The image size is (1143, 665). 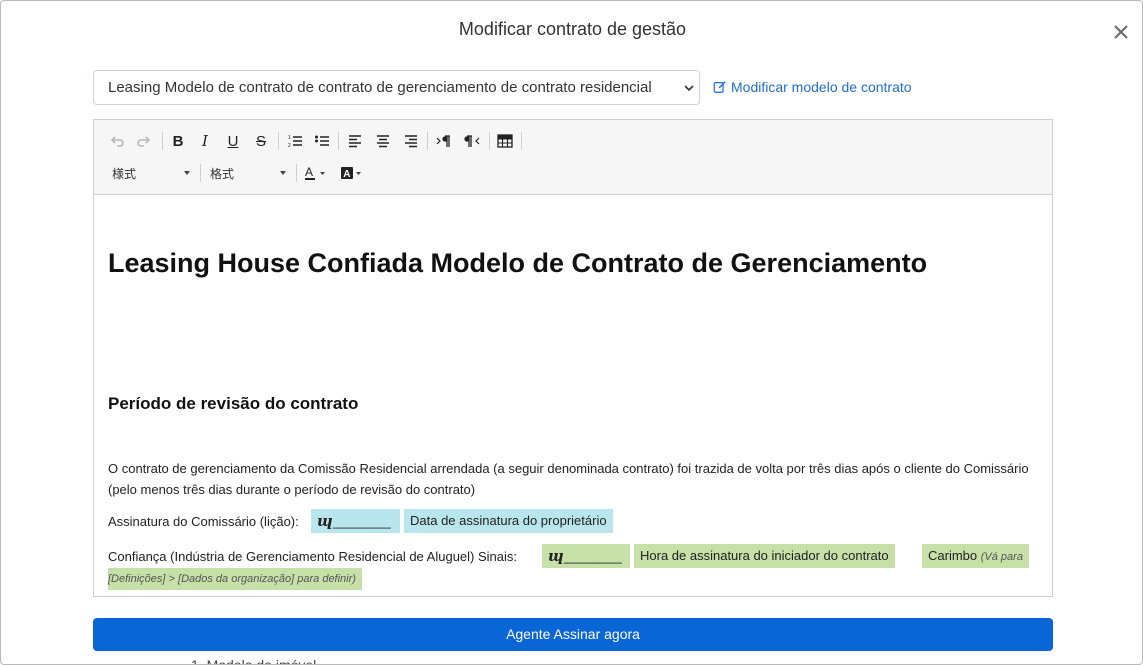 What do you see at coordinates (250, 173) in the screenshot?
I see `format-dropdown: 格式` at bounding box center [250, 173].